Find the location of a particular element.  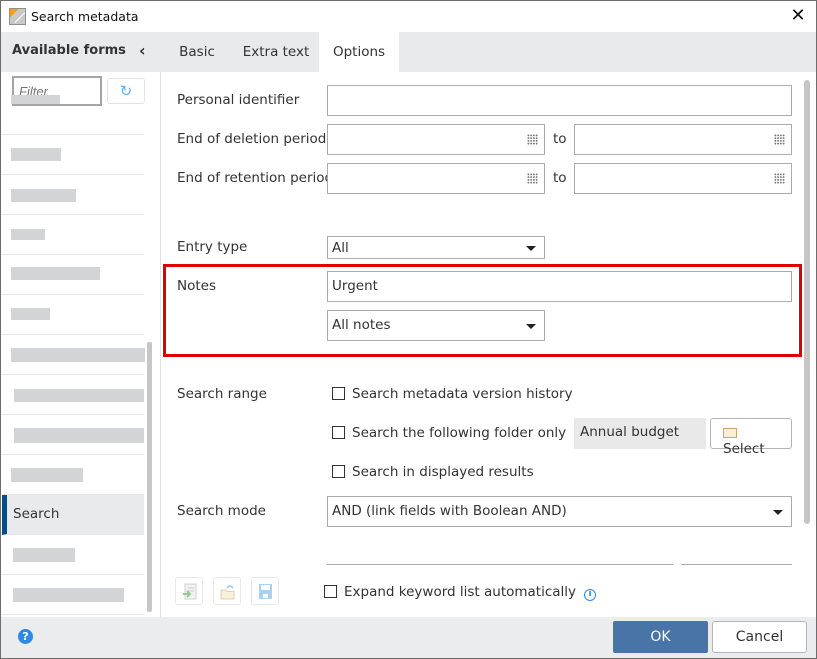

deletion-period-from-input is located at coordinates (436, 139).